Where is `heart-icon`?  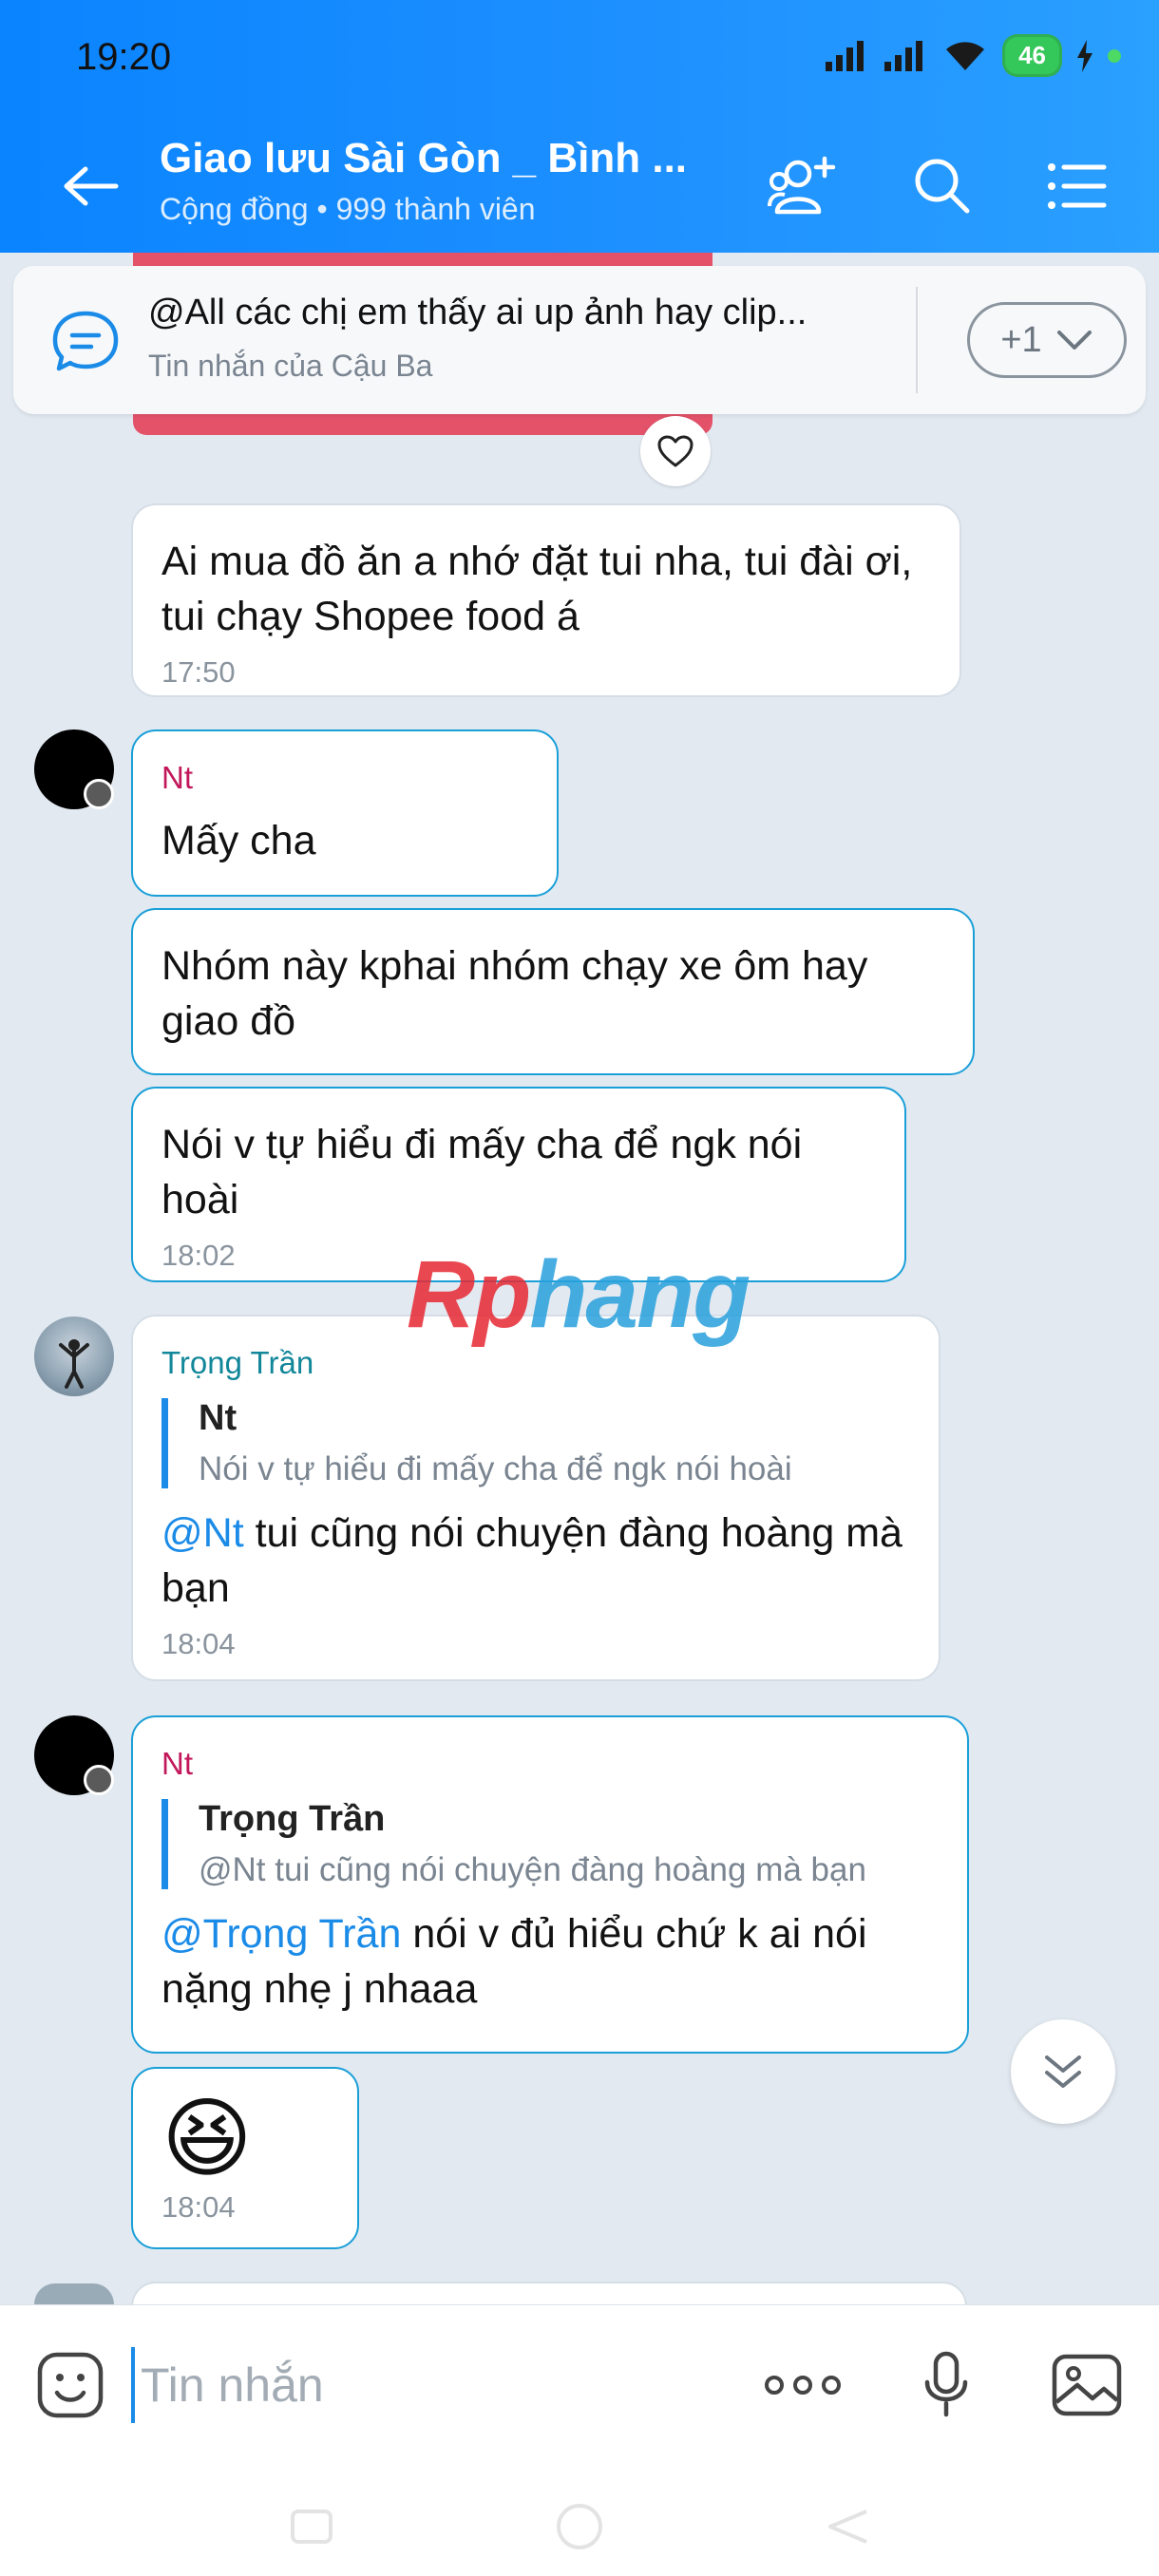 heart-icon is located at coordinates (675, 451).